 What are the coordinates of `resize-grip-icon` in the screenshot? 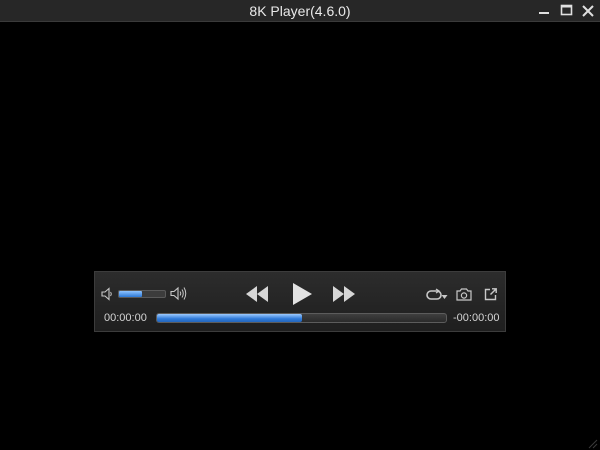 It's located at (593, 444).